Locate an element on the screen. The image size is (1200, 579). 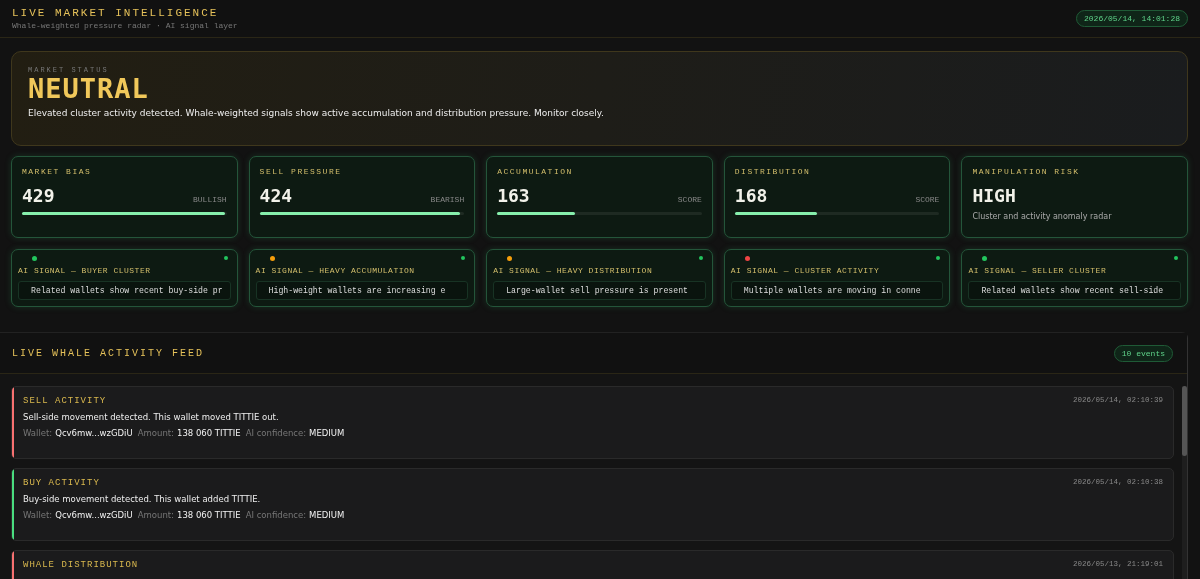
status-description: Elevated cluster activity detected. Whale-weighted signals show active accumulation and distribution pressure. Monitor closely. is located at coordinates (316, 112).